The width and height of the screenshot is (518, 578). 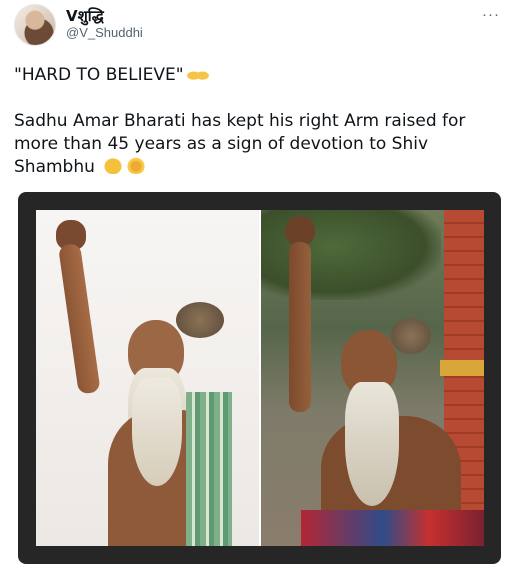 I want to click on colored-cloth, so click(x=392, y=528).